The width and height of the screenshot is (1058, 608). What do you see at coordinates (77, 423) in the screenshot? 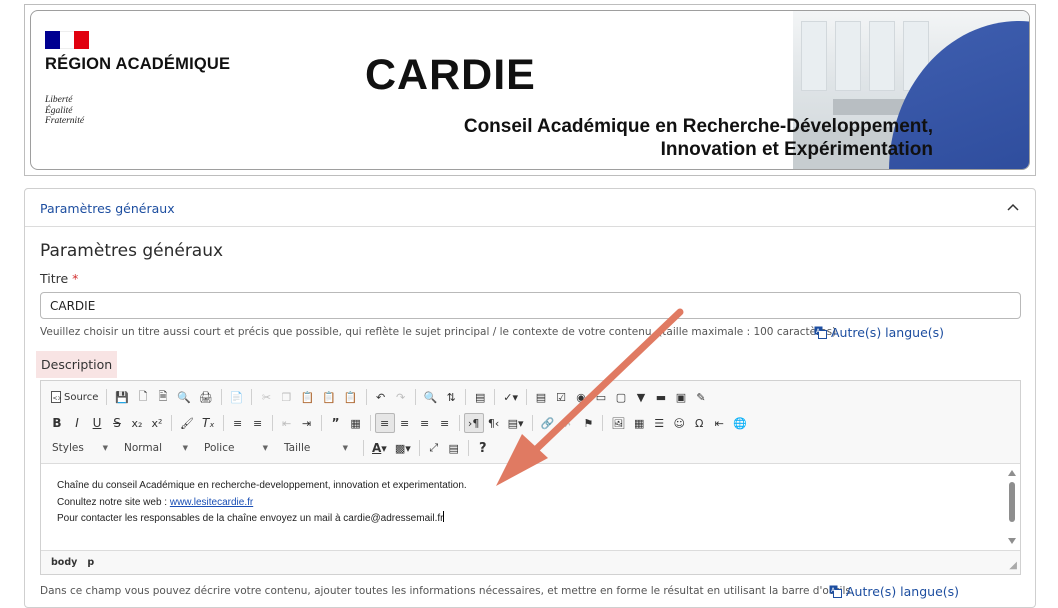
I see `italic-icon: I` at bounding box center [77, 423].